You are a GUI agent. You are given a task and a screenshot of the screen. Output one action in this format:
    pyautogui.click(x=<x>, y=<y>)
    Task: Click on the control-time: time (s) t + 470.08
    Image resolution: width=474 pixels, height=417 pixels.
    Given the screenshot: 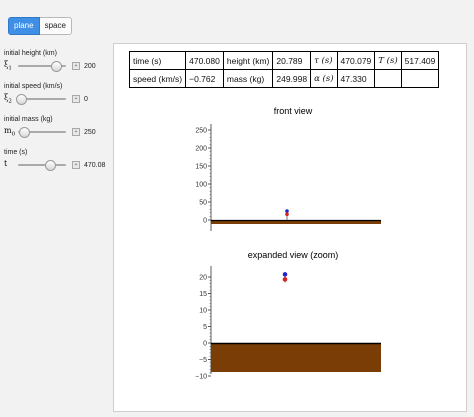 What is the action you would take?
    pyautogui.click(x=56, y=160)
    